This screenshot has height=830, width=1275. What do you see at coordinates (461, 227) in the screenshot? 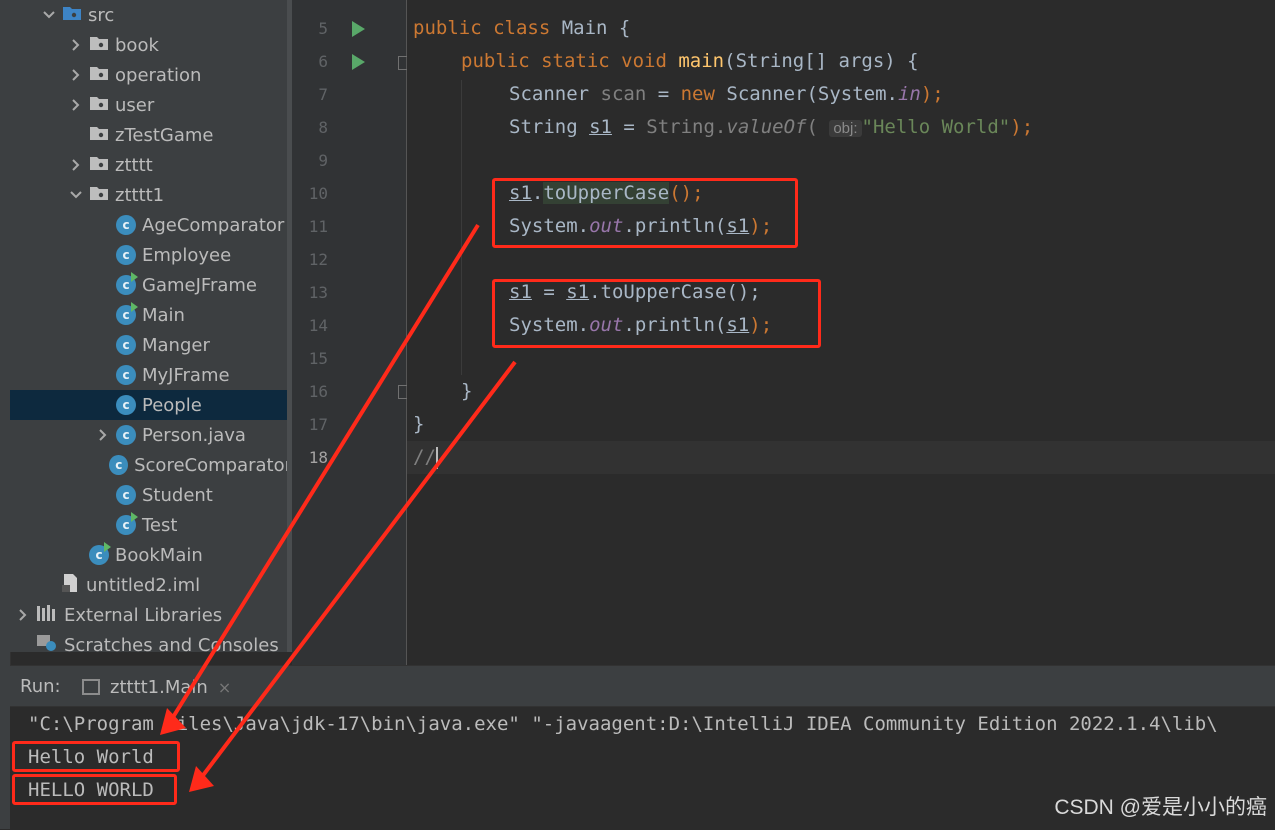
I see `indent-guide` at bounding box center [461, 227].